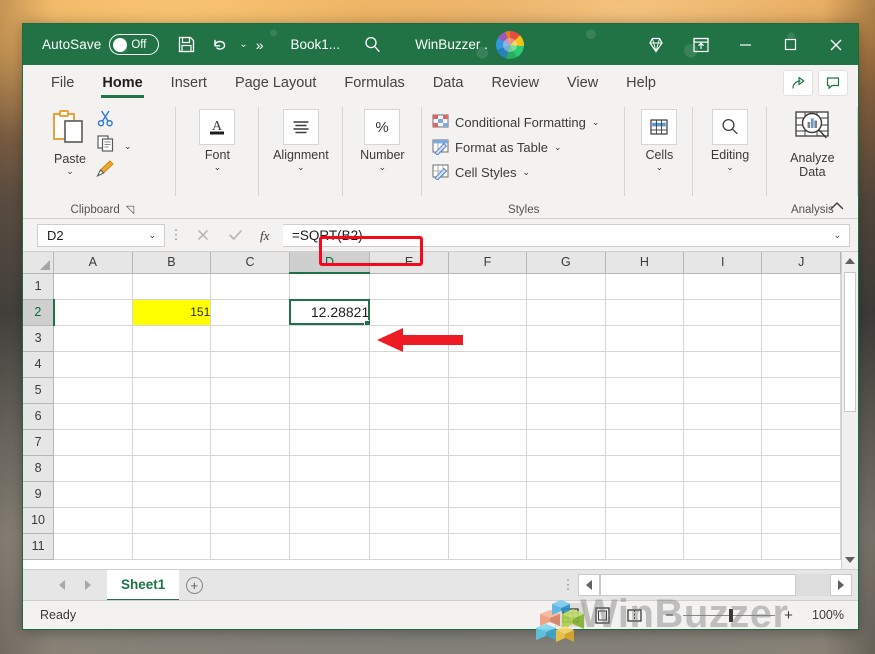 This screenshot has width=875, height=654. Describe the element at coordinates (250, 416) in the screenshot. I see `cell-c6` at that location.